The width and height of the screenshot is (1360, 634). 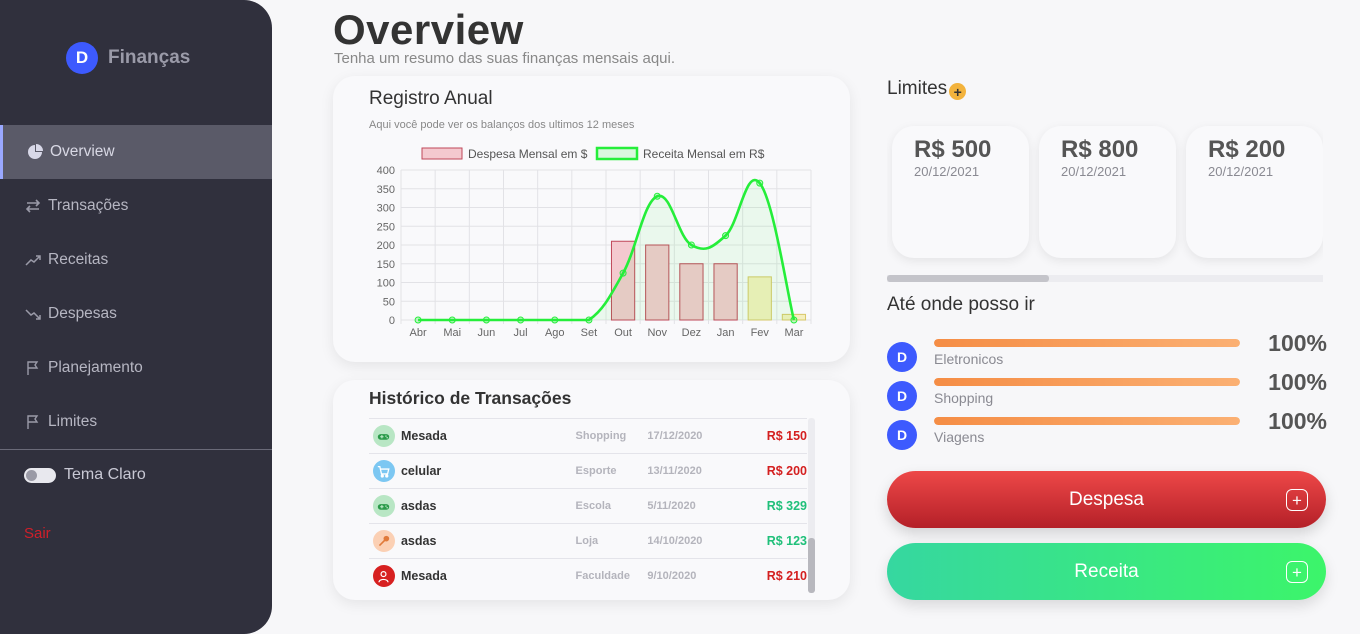 I want to click on sidebar-item-limites: Limites, so click(x=136, y=422).